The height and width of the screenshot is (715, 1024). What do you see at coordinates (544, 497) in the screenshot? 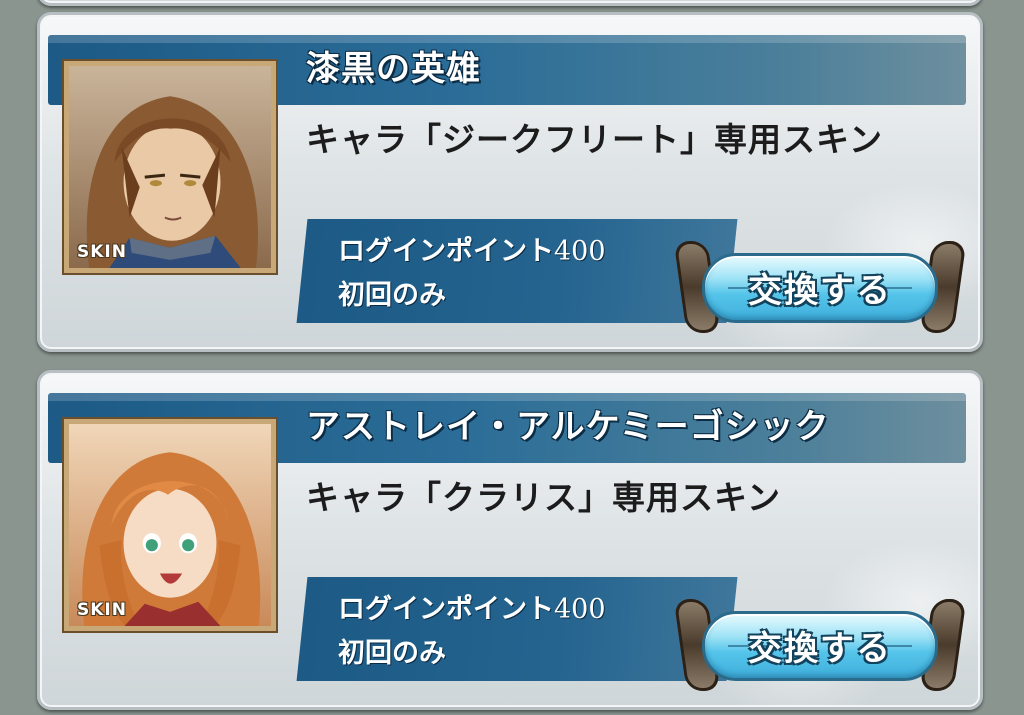
I see `item-description: キャラ「クラリス」専用スキン` at bounding box center [544, 497].